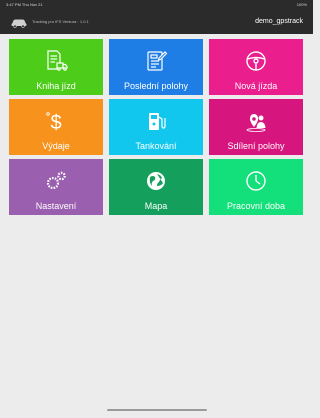 Image resolution: width=320 pixels, height=418 pixels. Describe the element at coordinates (256, 123) in the screenshot. I see `share-location-icon` at that location.